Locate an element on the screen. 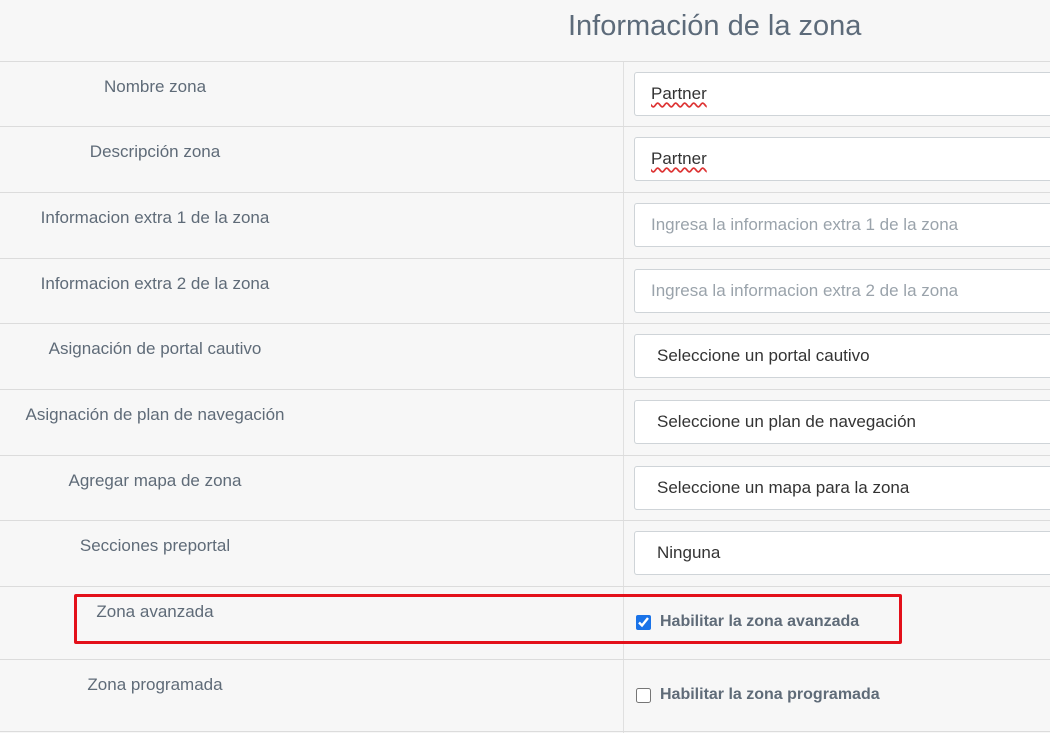  extra2-input is located at coordinates (842, 291).